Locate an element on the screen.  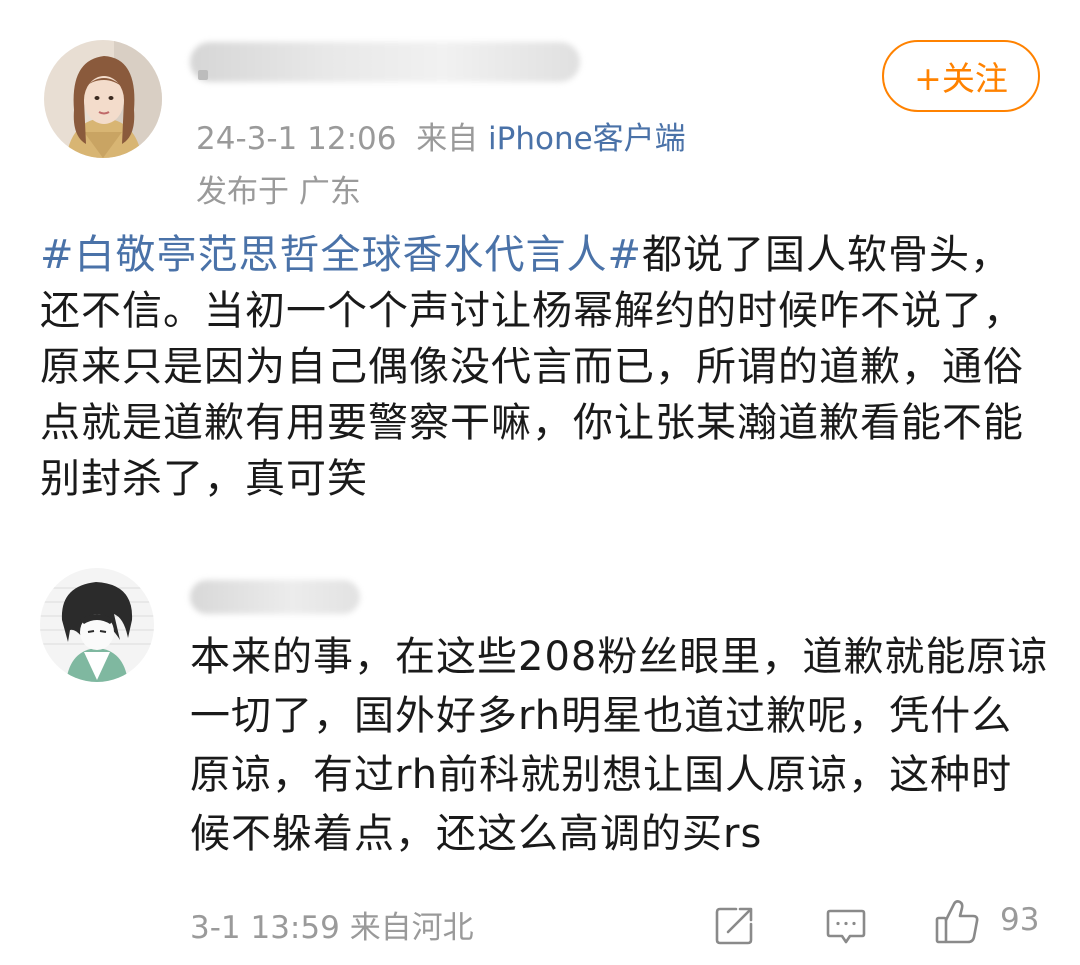
reply-user-avatar is located at coordinates (97, 625).